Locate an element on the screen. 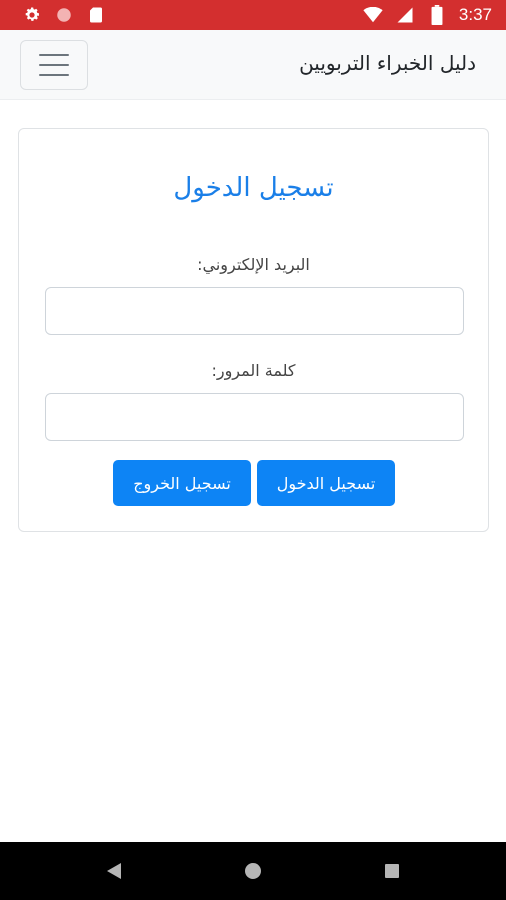  hamburger-menu-icon is located at coordinates (54, 55).